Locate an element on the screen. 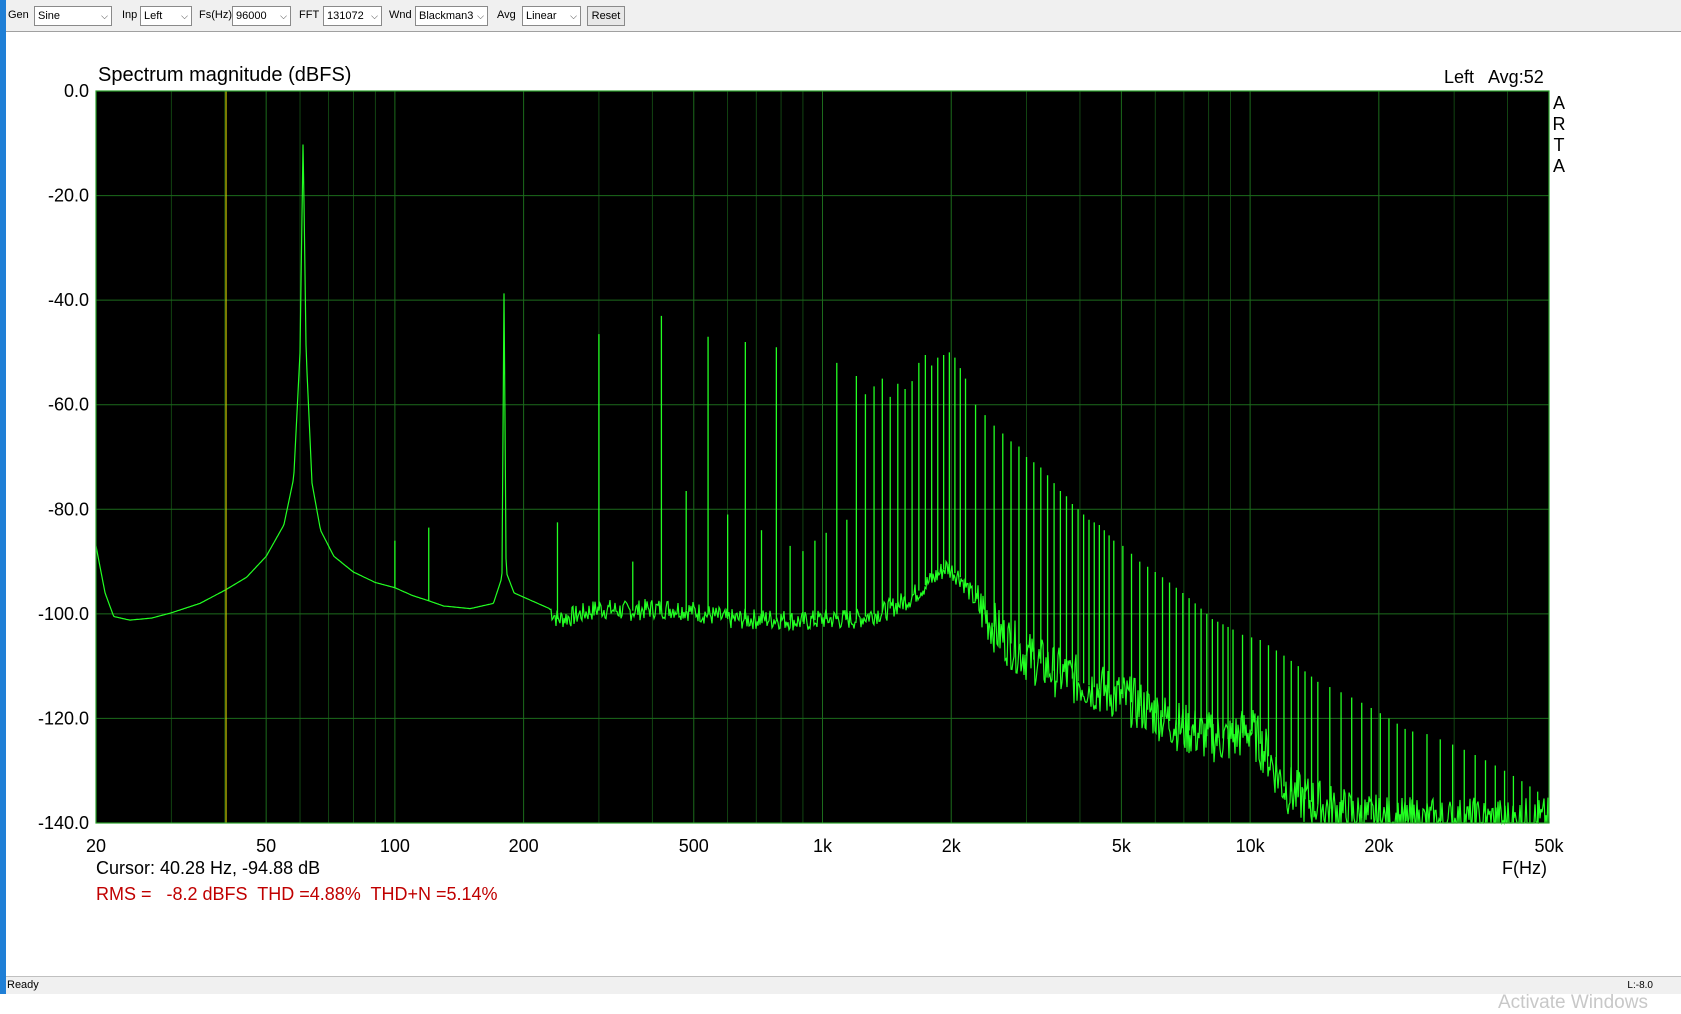 The width and height of the screenshot is (1681, 1014). fs-select: 96000 ⌵ is located at coordinates (261, 16).